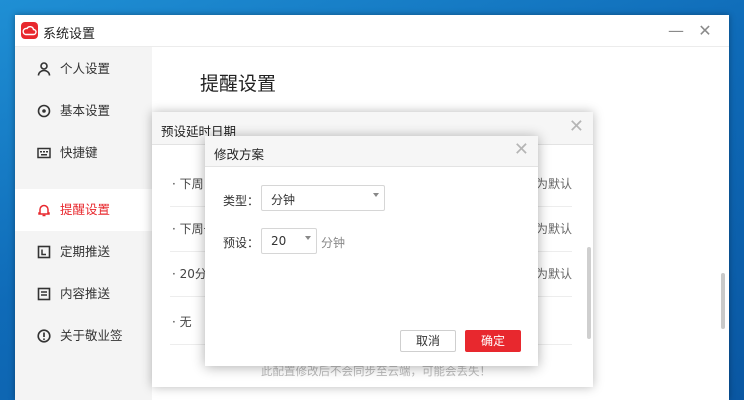  Describe the element at coordinates (283, 200) in the screenshot. I see `type-value: 分钟` at that location.